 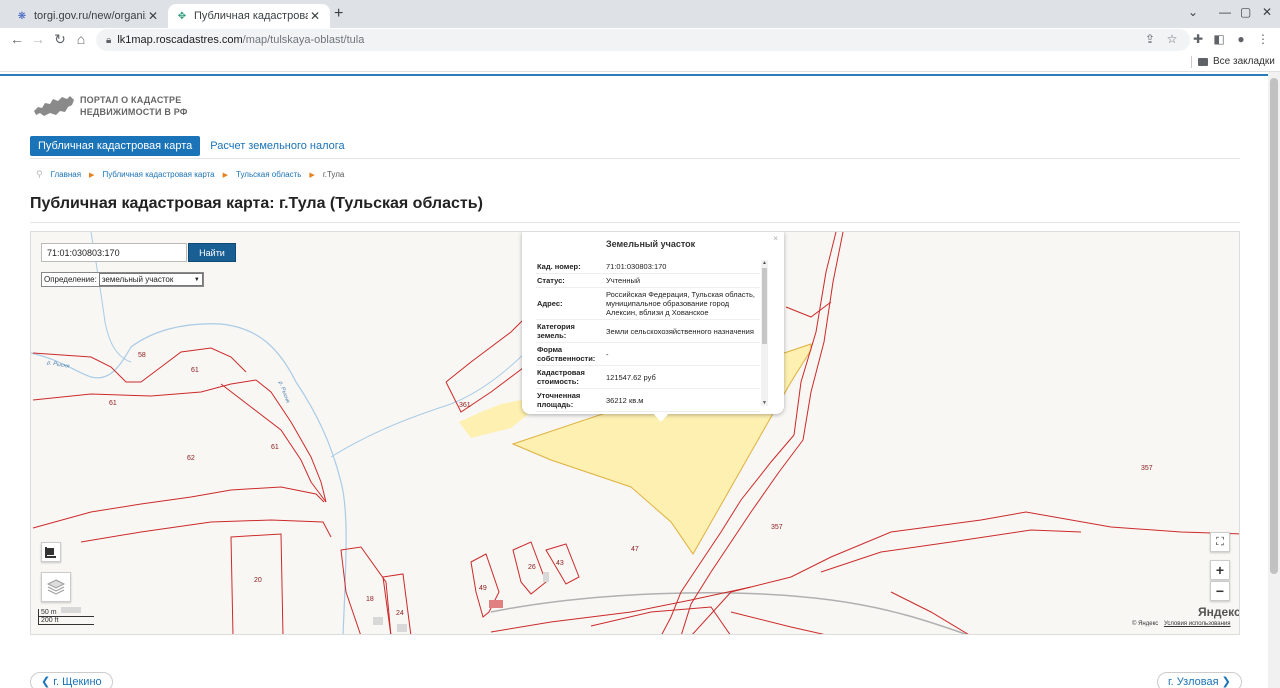 I want to click on chevron-right-icon: ❯, so click(x=1224, y=682).